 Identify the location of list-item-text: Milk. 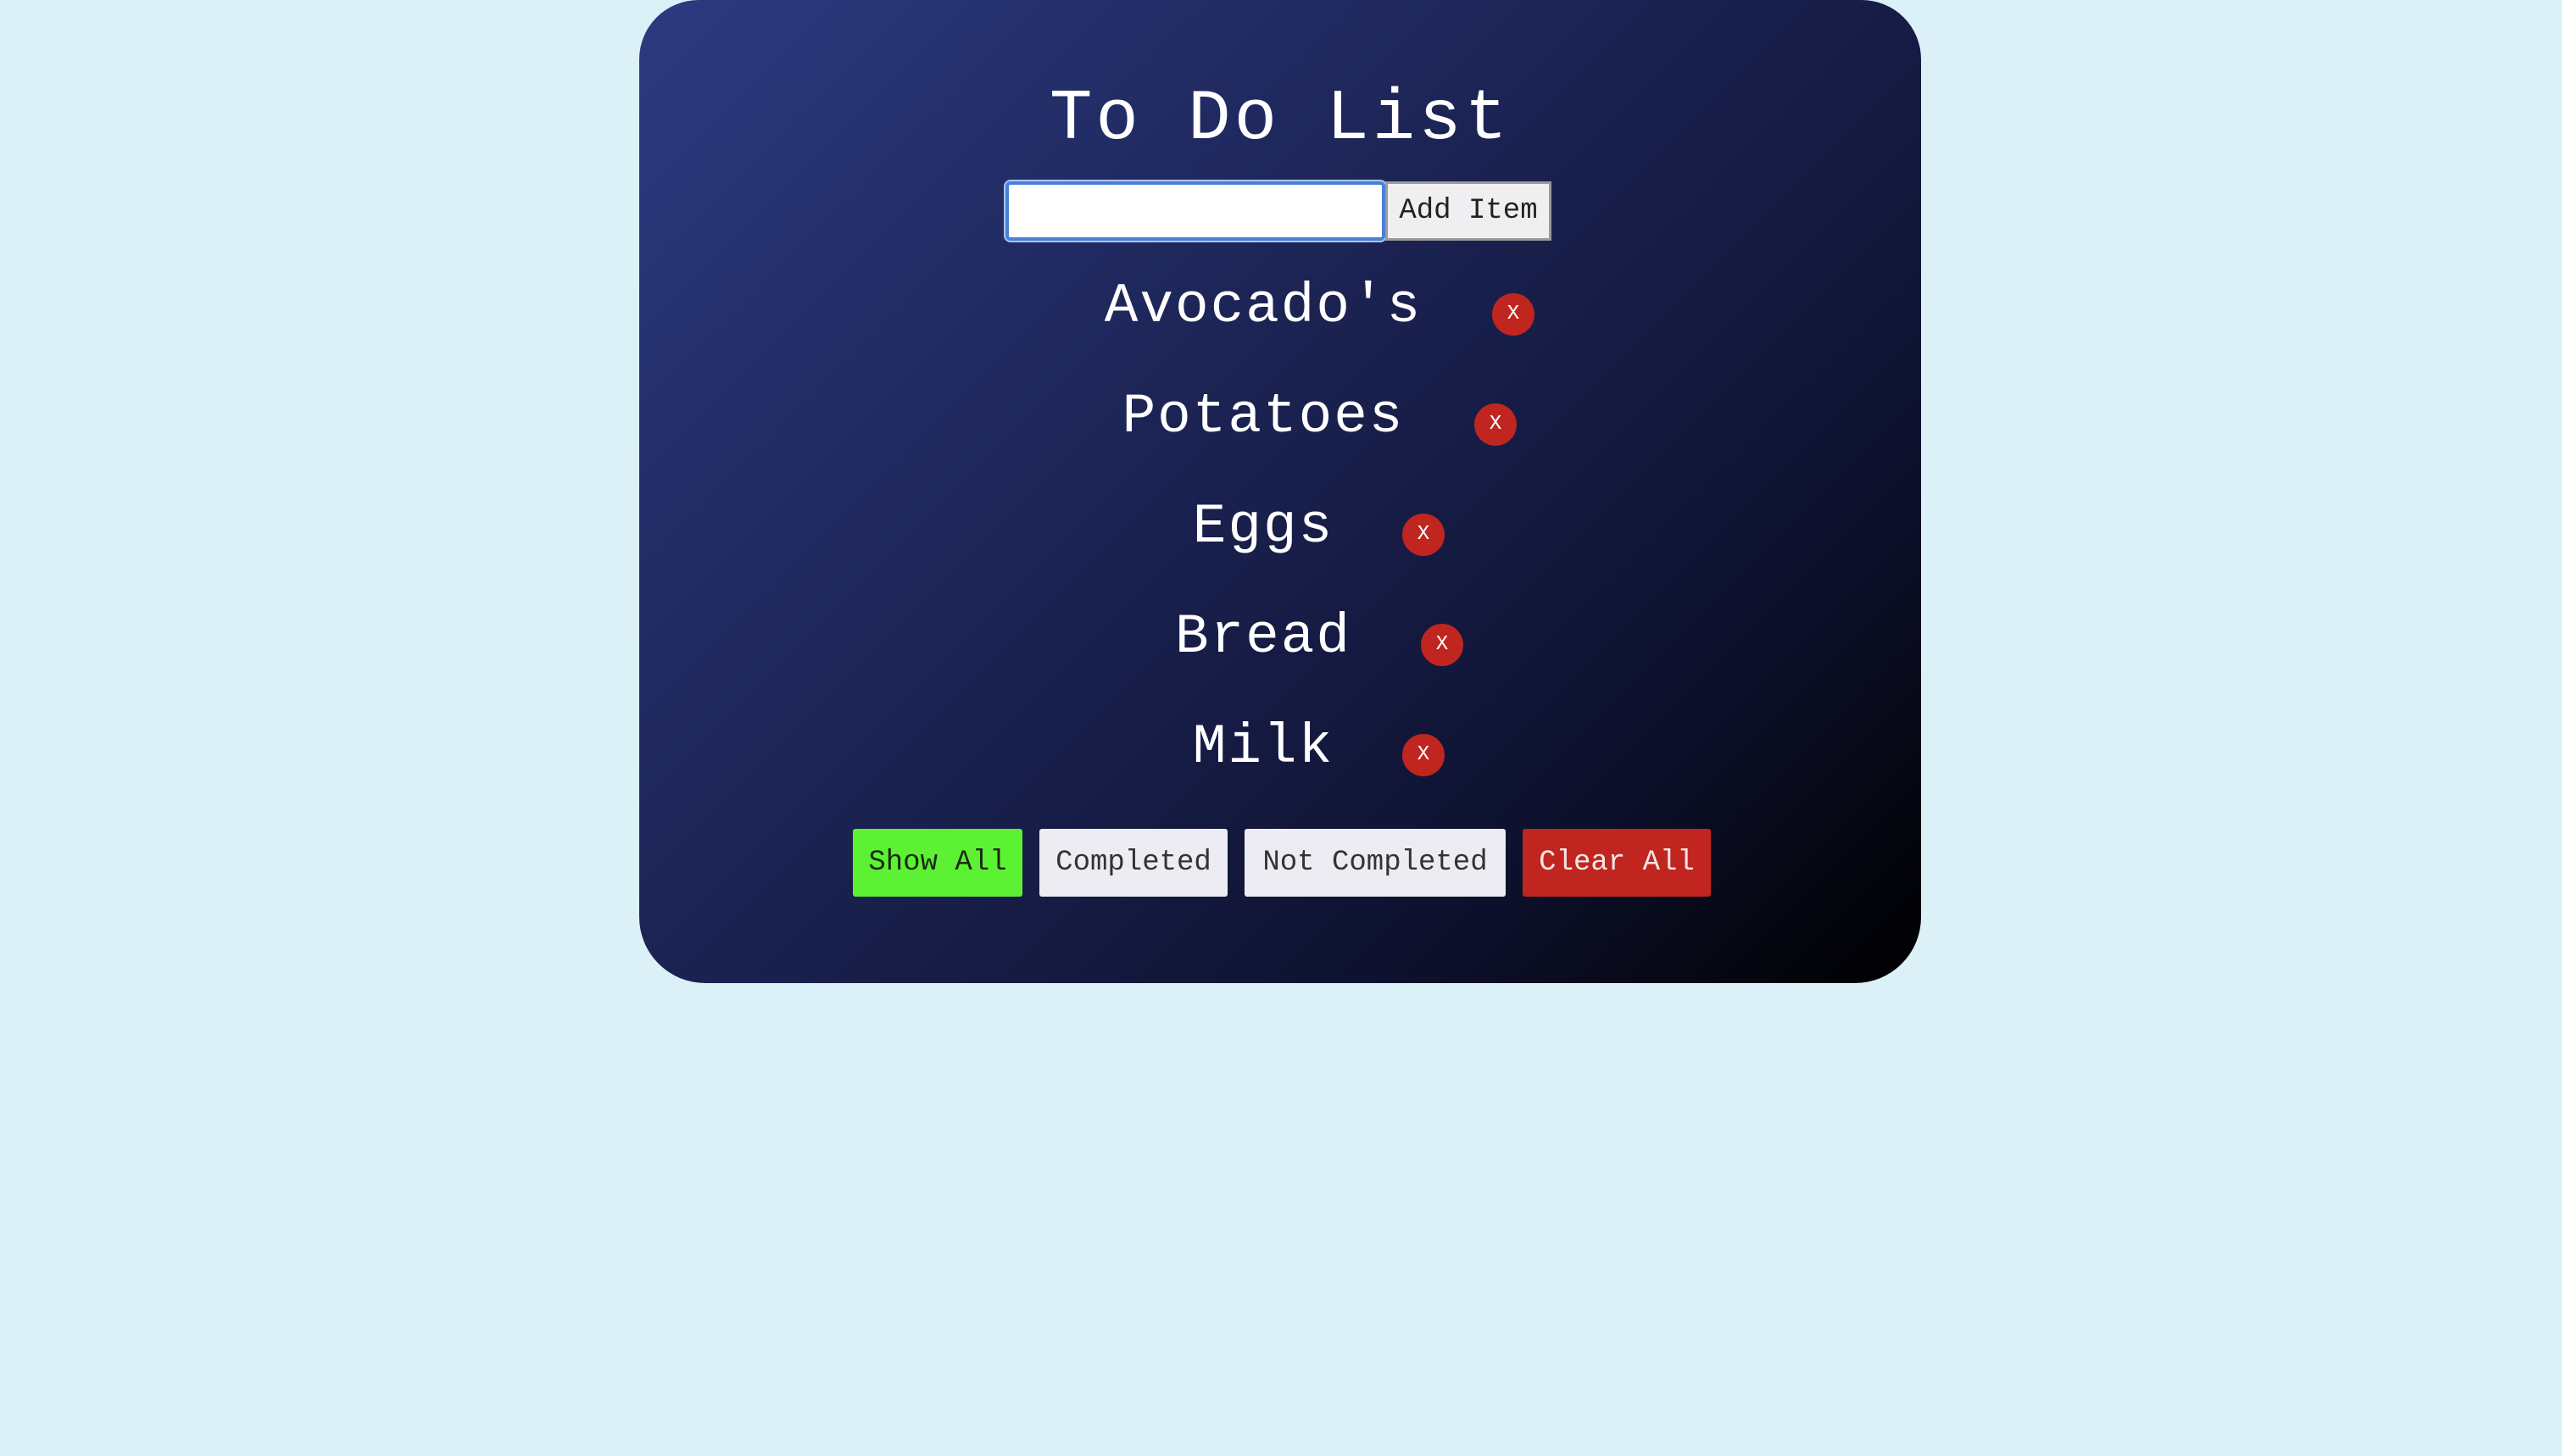
(1263, 747).